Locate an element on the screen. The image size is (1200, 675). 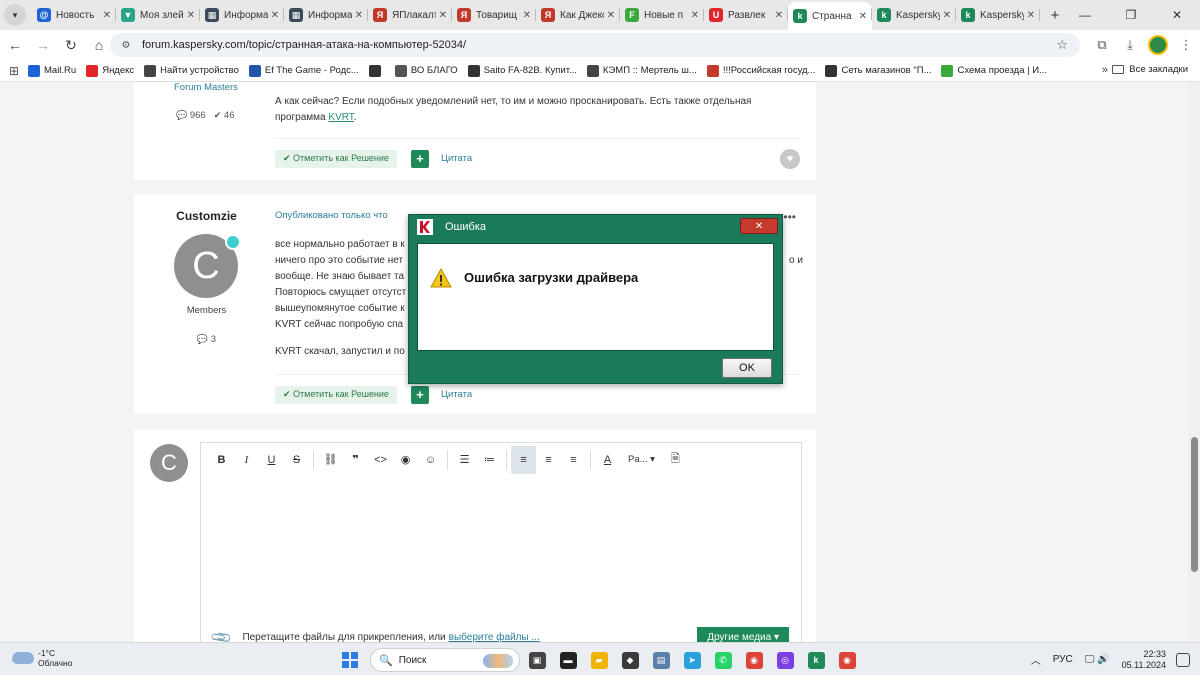
browser-tab: U Развлек ✕ is located at coordinates (746, 15).